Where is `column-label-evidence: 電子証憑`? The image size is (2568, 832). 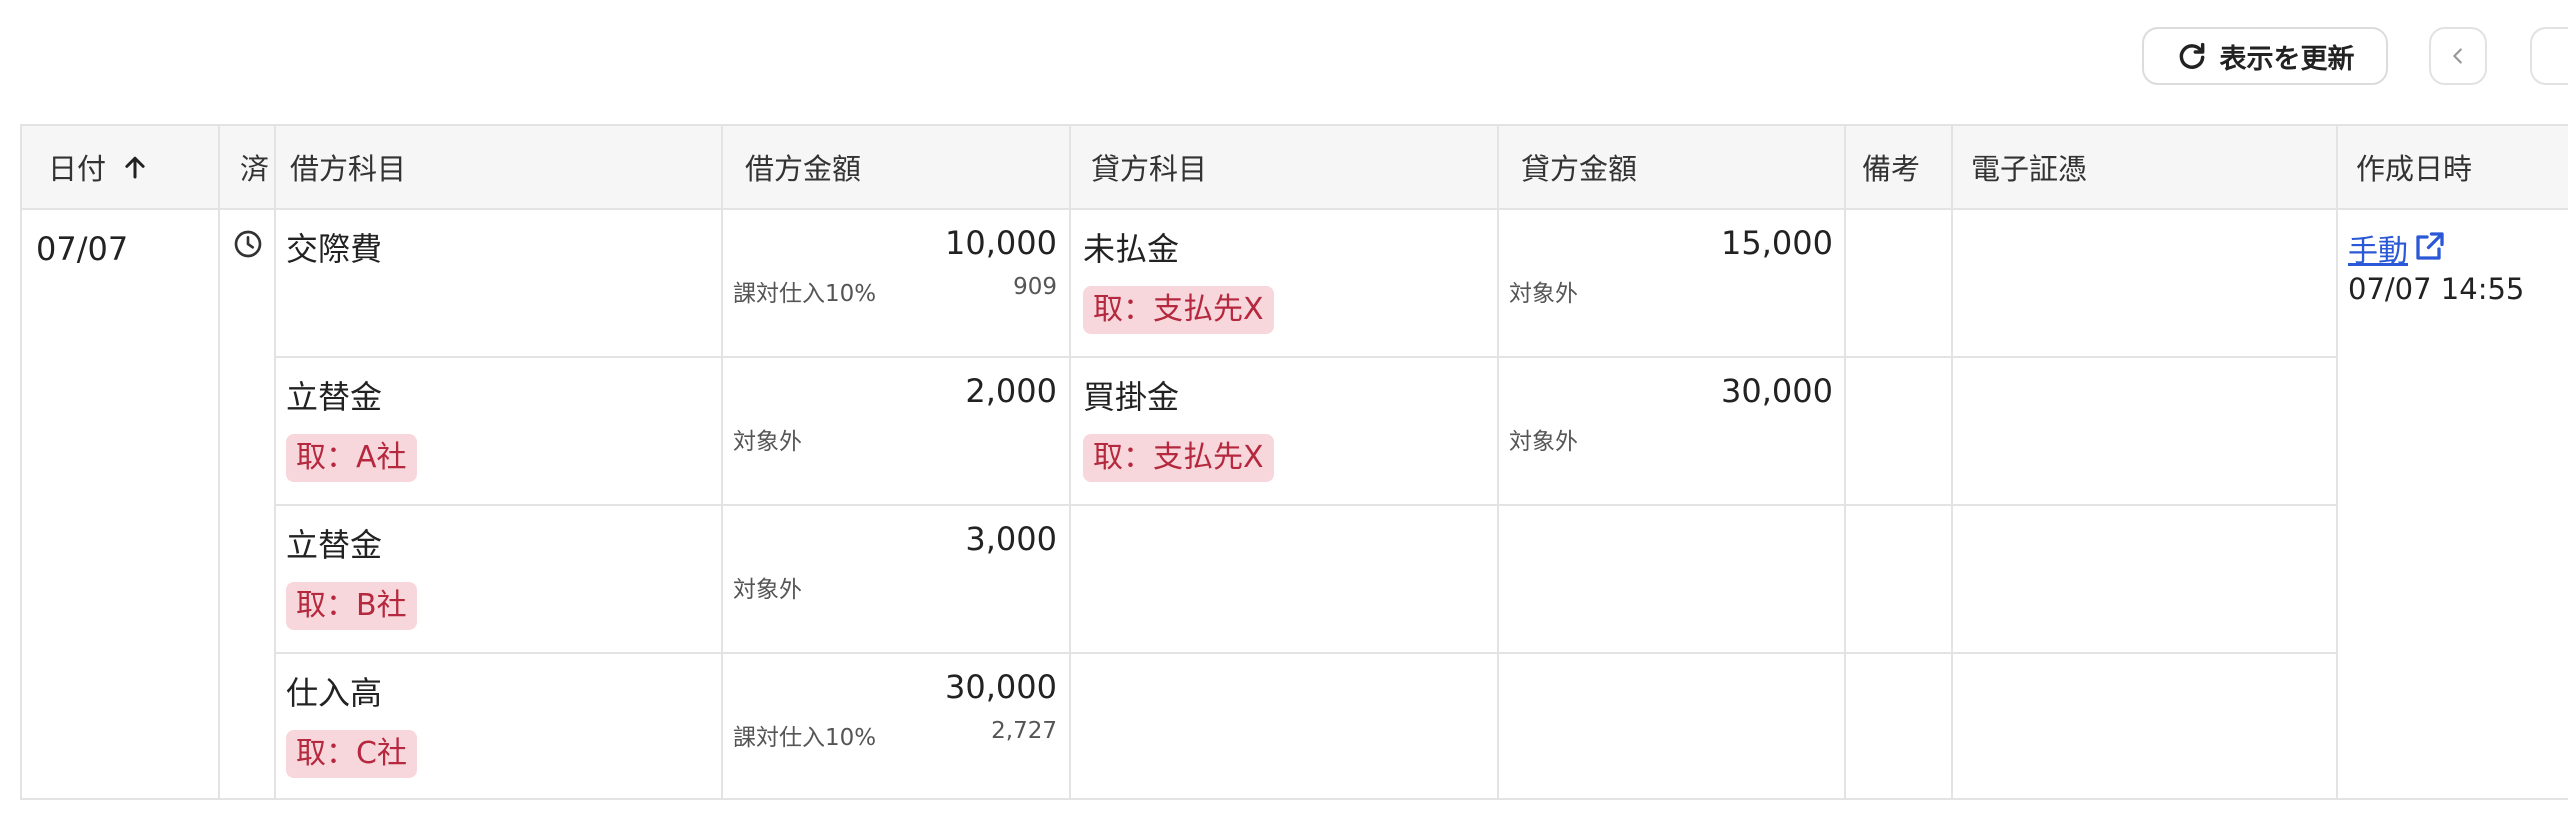
column-label-evidence: 電子証憑 is located at coordinates (2029, 169).